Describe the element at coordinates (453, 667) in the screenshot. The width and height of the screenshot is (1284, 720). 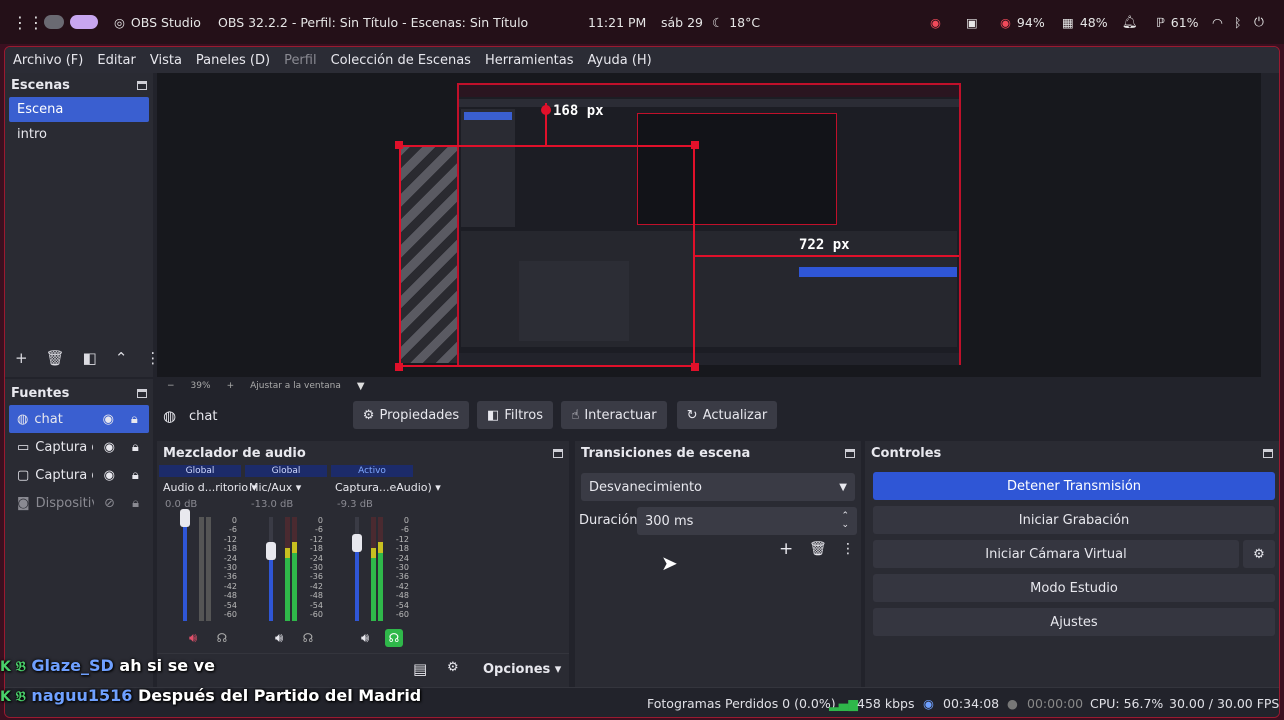
I see `mixer-settings-icon: ⚙` at that location.